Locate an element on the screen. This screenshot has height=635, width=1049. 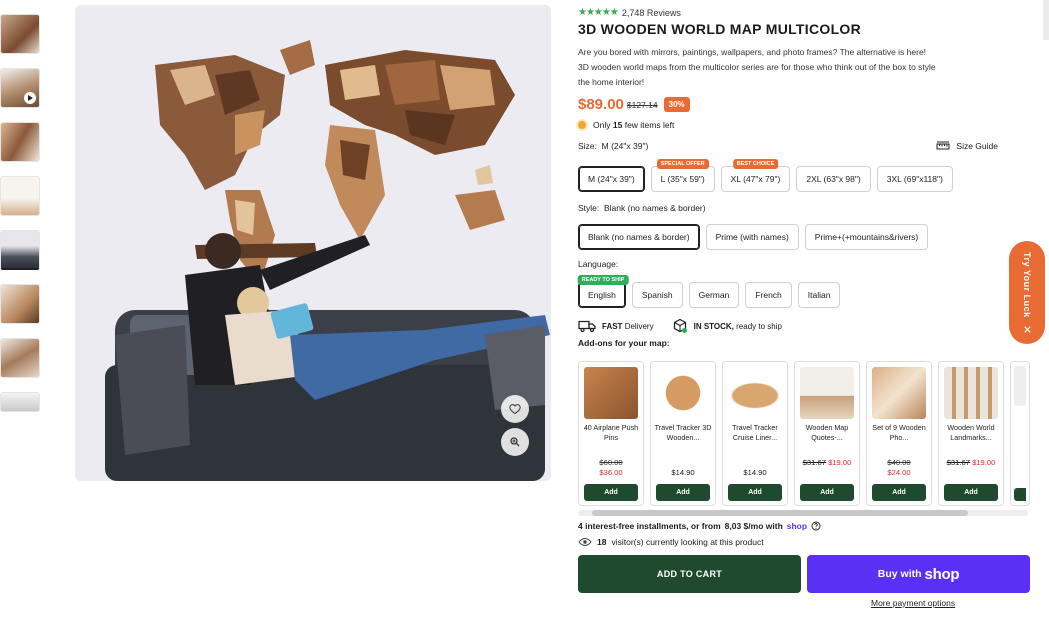
addon-old-price: $40.00 is located at coordinates (899, 463).